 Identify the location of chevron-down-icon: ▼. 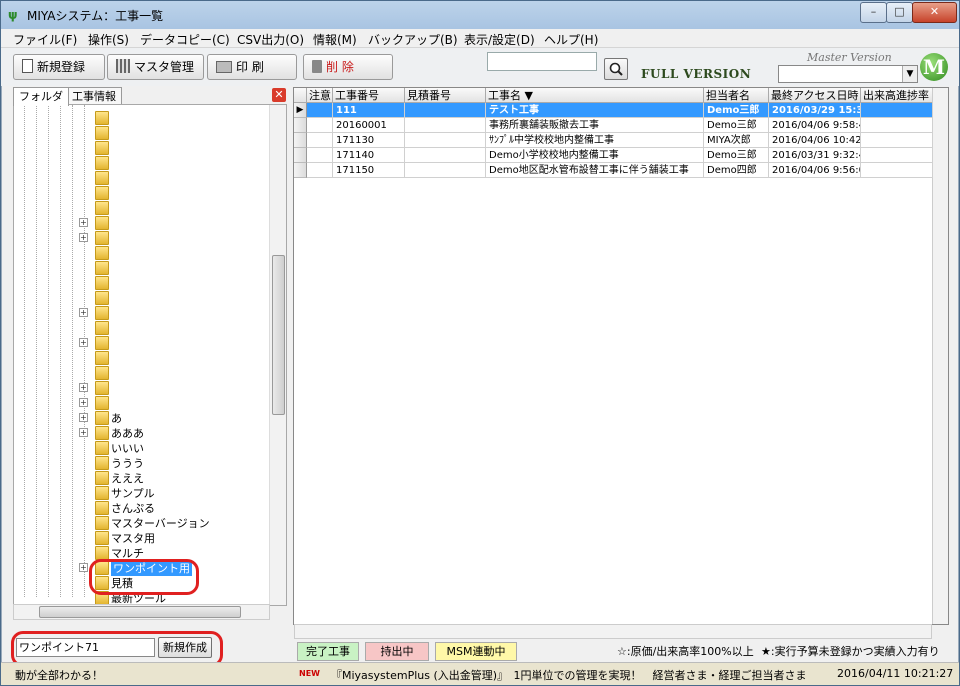
(909, 74).